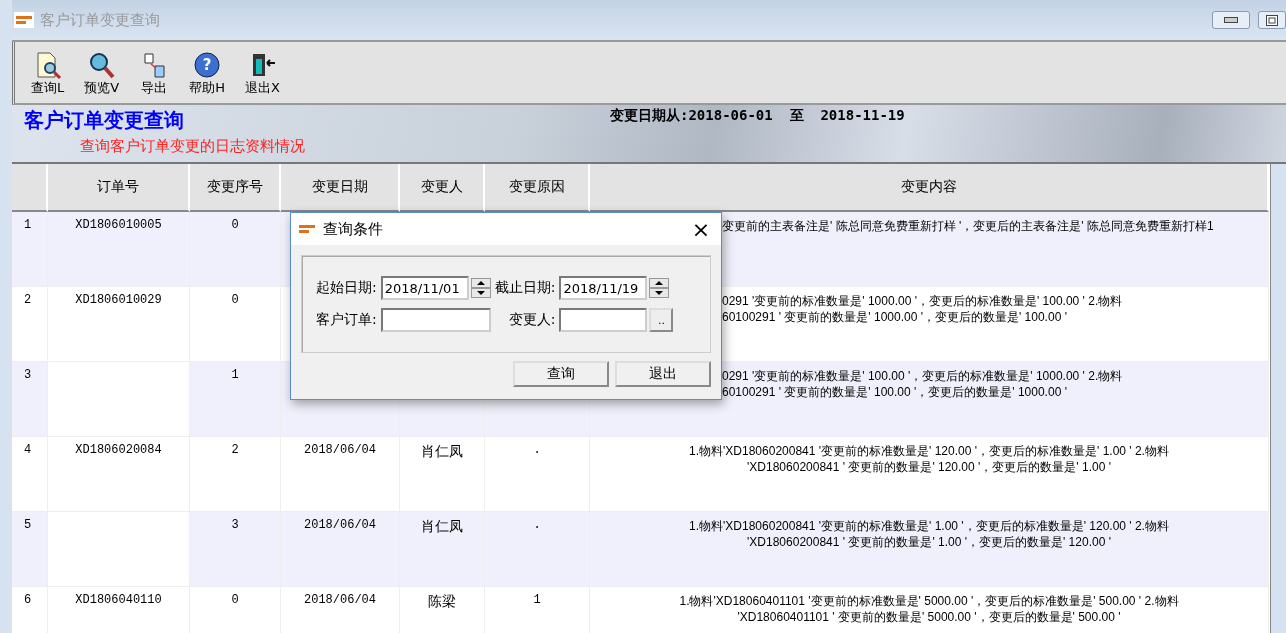 This screenshot has height=633, width=1286. What do you see at coordinates (561, 374) in the screenshot?
I see `dialog-button: 查询` at bounding box center [561, 374].